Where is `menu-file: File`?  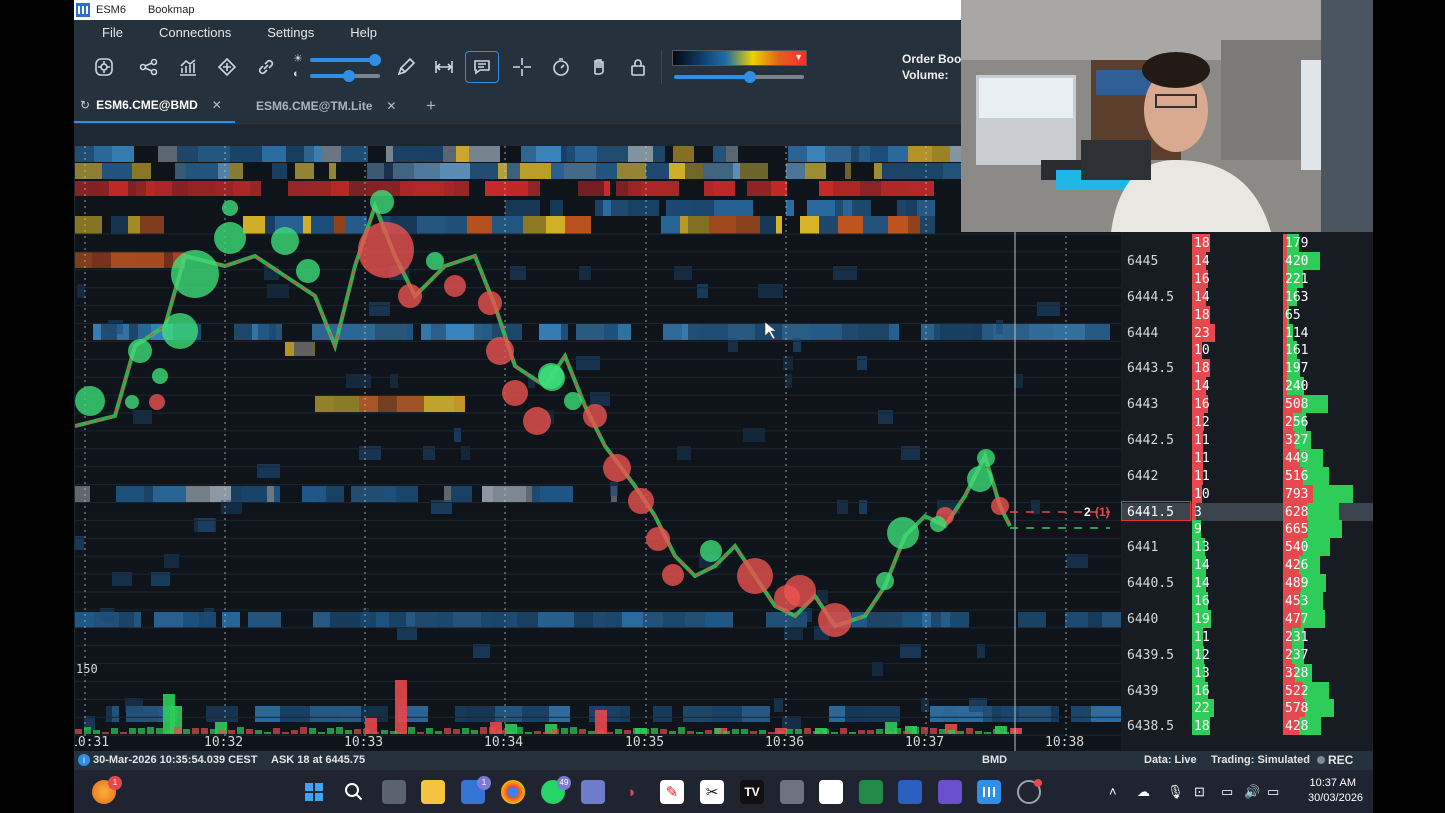 menu-file: File is located at coordinates (112, 32).